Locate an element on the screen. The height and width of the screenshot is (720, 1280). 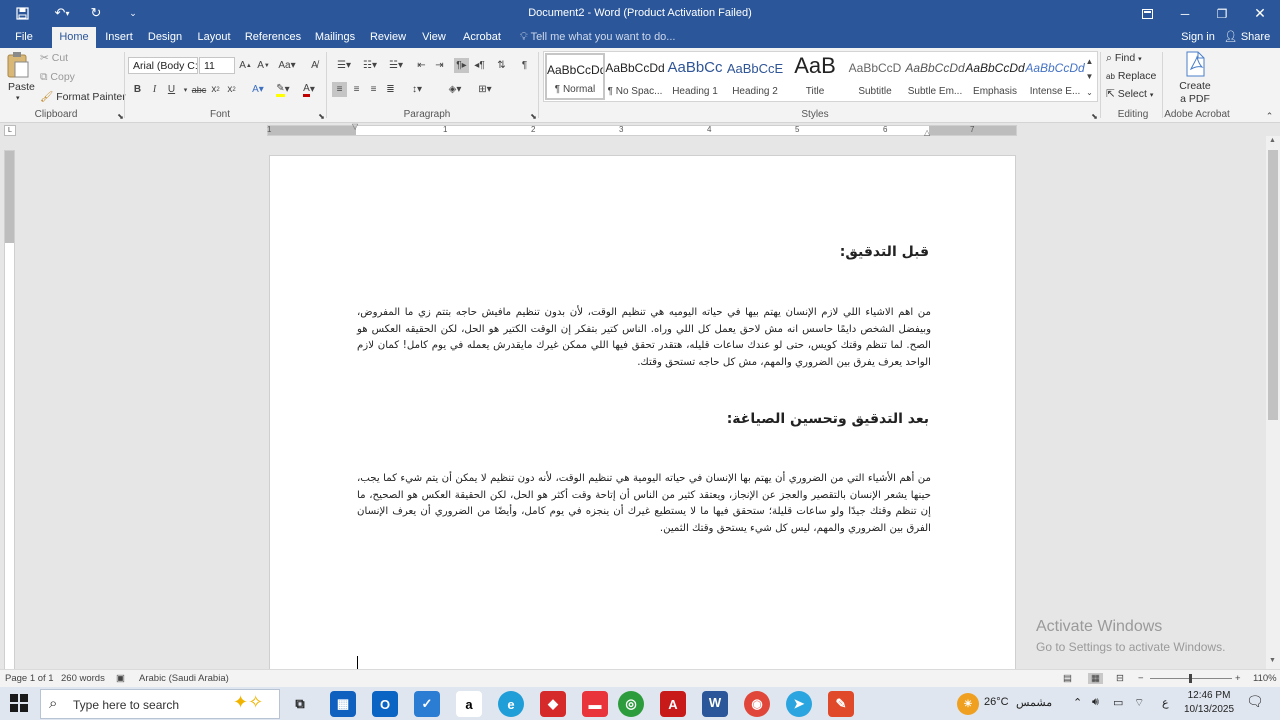
bold-icon: B is located at coordinates (137, 89).